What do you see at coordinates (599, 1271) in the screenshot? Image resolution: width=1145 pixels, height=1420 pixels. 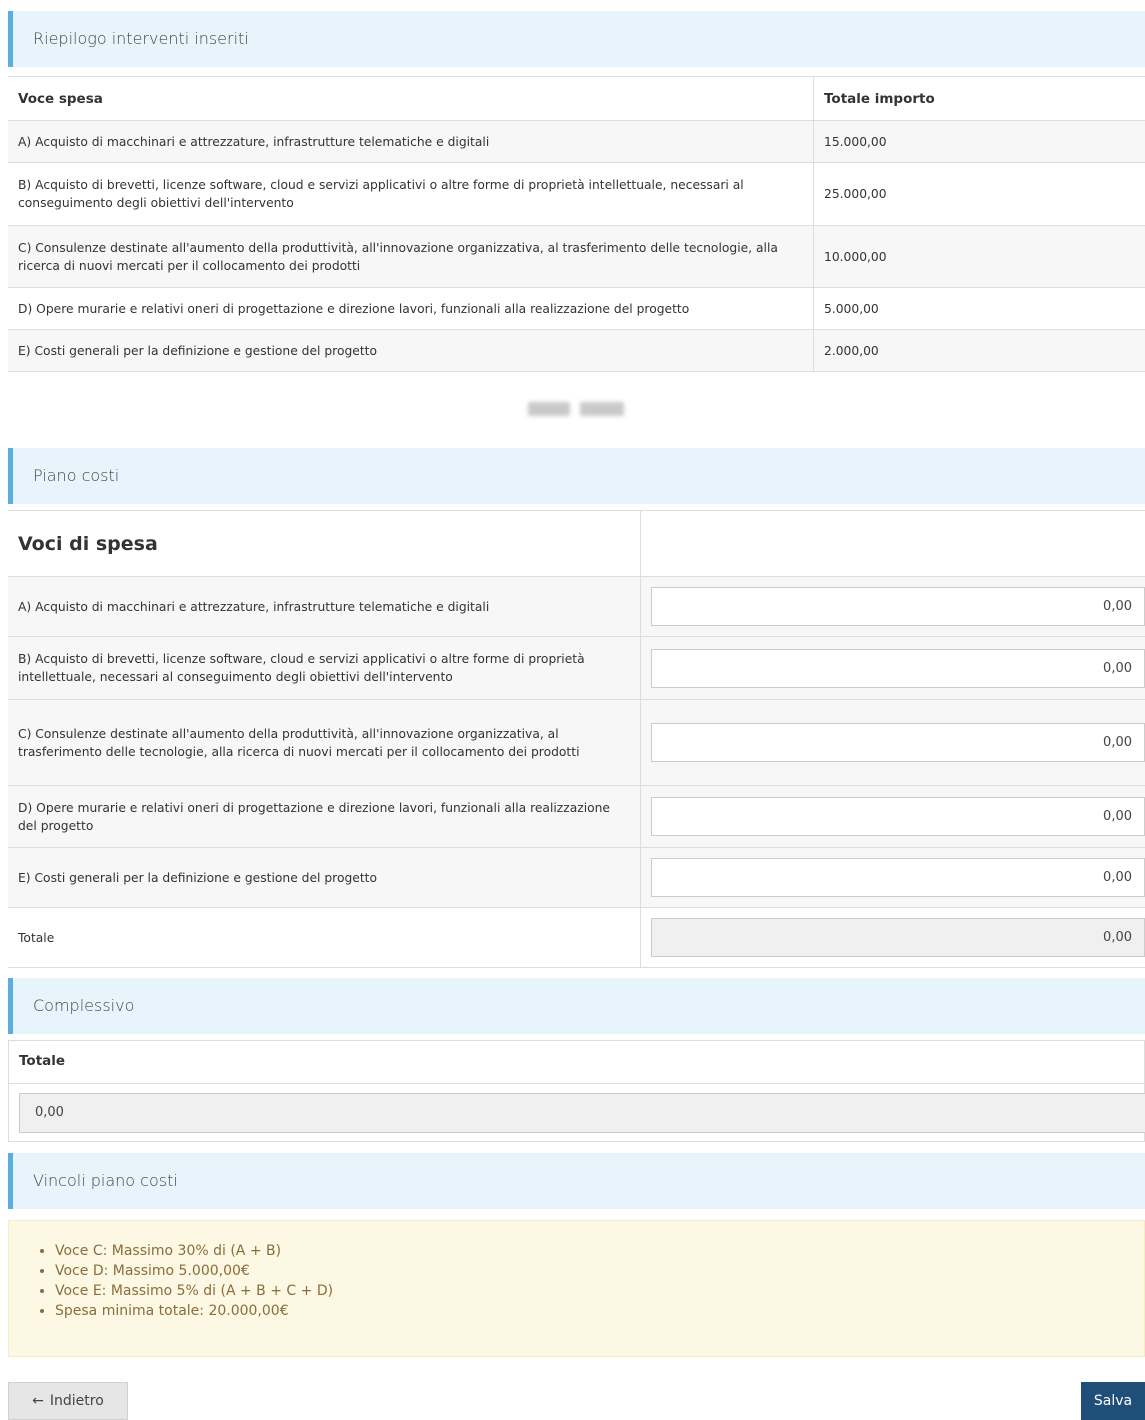 I see `list-item: Voce D: Massimo 5.000,00€` at bounding box center [599, 1271].